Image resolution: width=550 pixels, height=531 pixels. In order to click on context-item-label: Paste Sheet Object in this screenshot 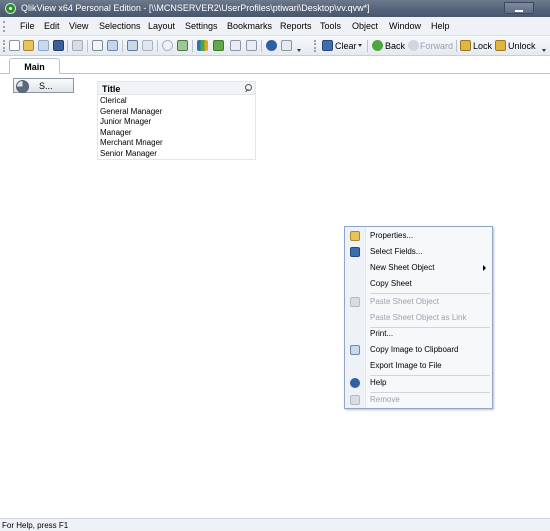, I will do `click(404, 301)`.